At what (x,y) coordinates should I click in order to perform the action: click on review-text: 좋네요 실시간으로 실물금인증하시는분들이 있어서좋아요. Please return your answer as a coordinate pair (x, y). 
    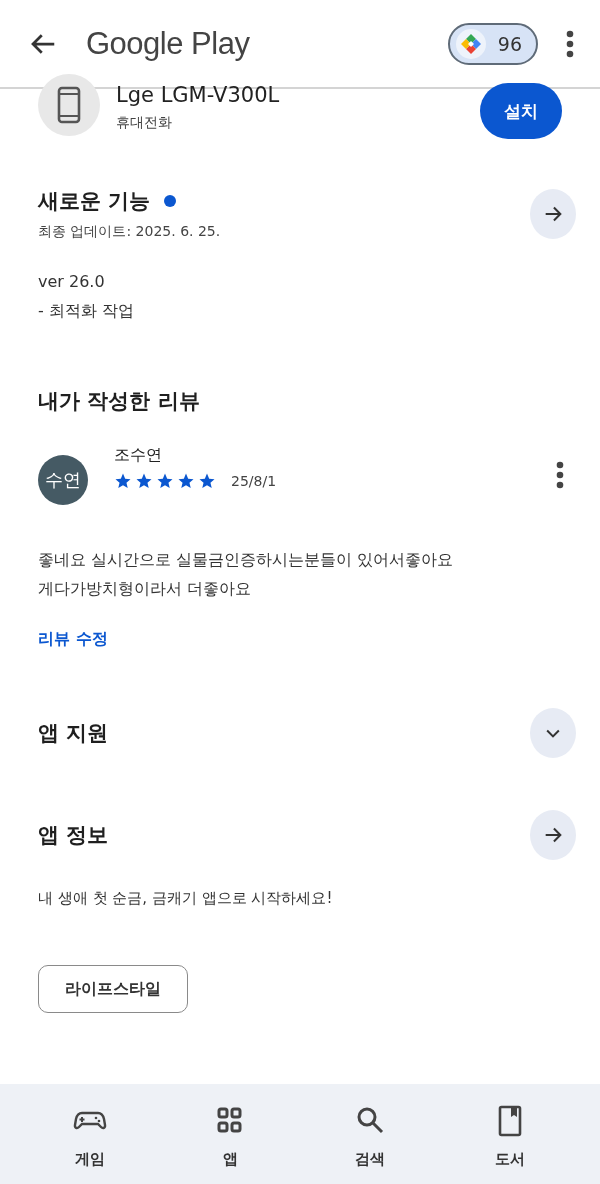
    Looking at the image, I should click on (246, 560).